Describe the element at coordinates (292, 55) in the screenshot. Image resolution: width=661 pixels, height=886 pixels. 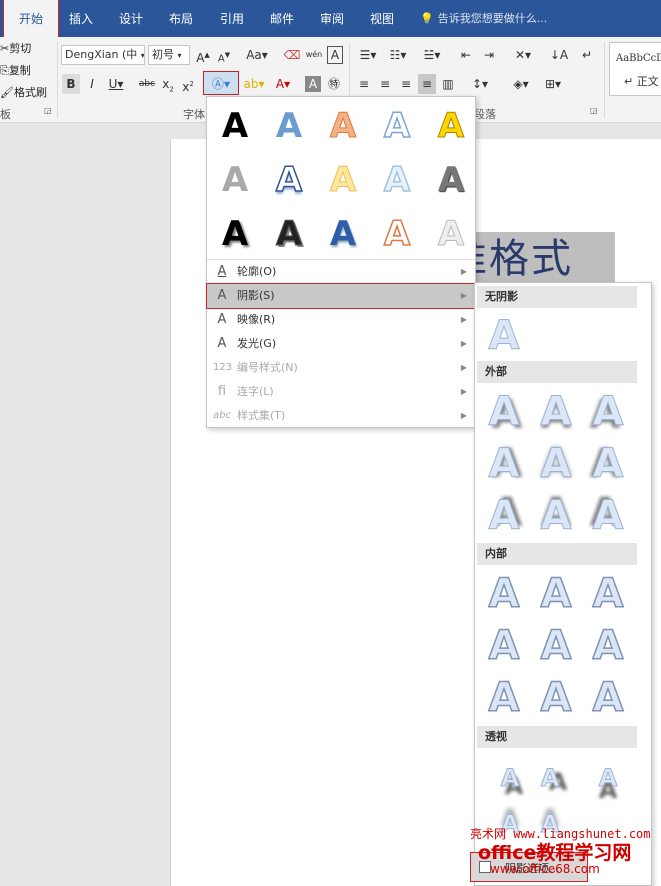
I see `clear-format-icon: ⌫` at that location.